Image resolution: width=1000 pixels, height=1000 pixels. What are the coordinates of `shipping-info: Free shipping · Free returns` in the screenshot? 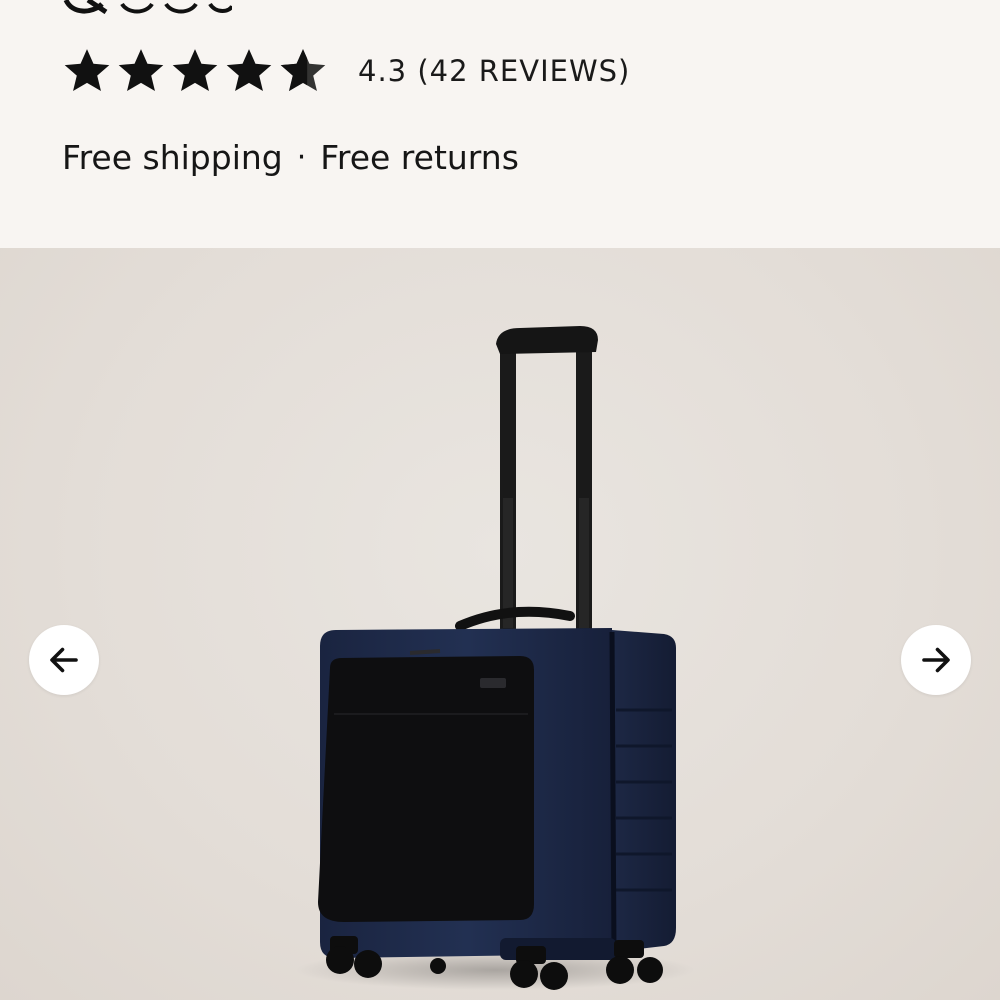 It's located at (290, 157).